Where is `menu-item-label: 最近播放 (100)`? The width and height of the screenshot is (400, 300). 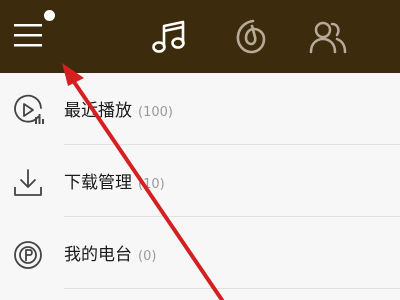 menu-item-label: 最近播放 (100) is located at coordinates (118, 111).